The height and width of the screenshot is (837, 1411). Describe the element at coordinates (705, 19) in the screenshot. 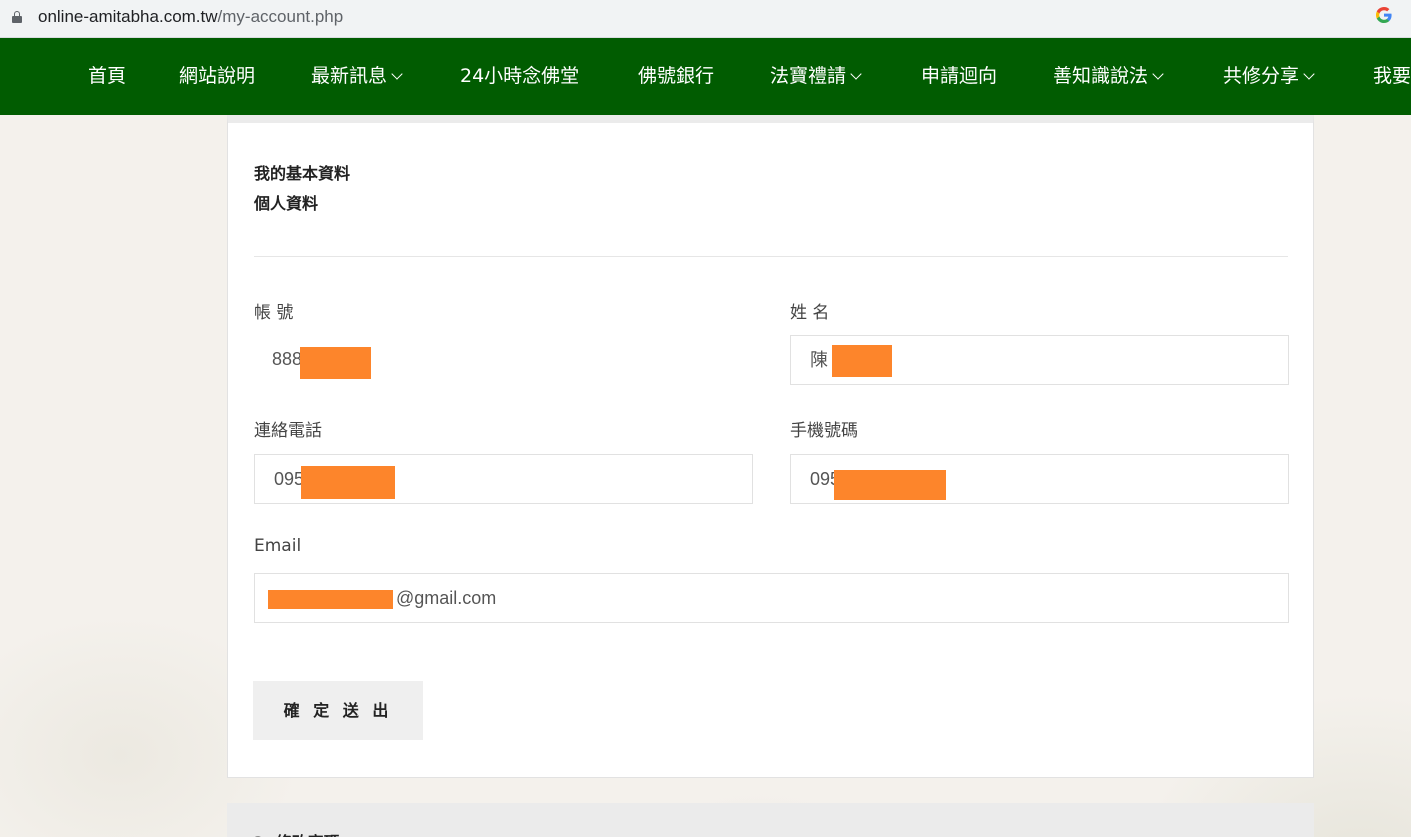

I see `address-bar: online-amitabha.com.tw/my-account.php` at that location.